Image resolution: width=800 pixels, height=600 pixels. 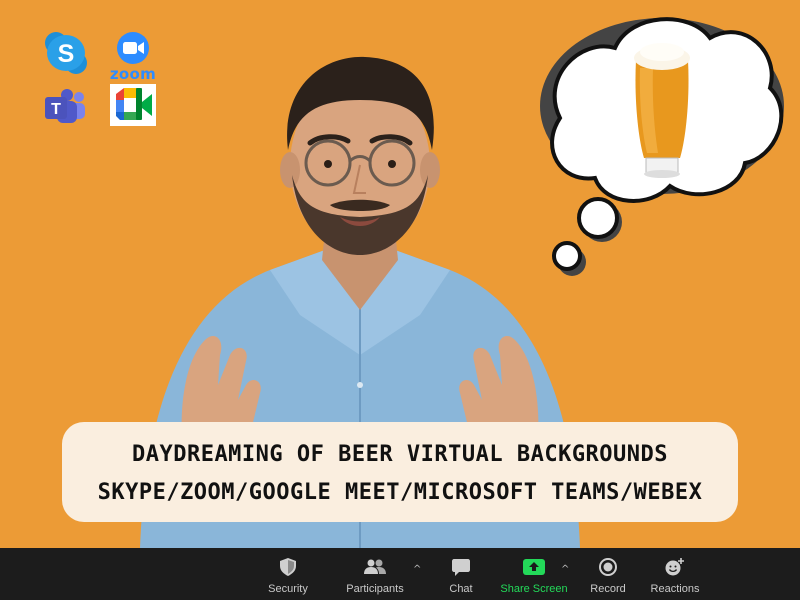 What do you see at coordinates (608, 567) in the screenshot?
I see `record-icon` at bounding box center [608, 567].